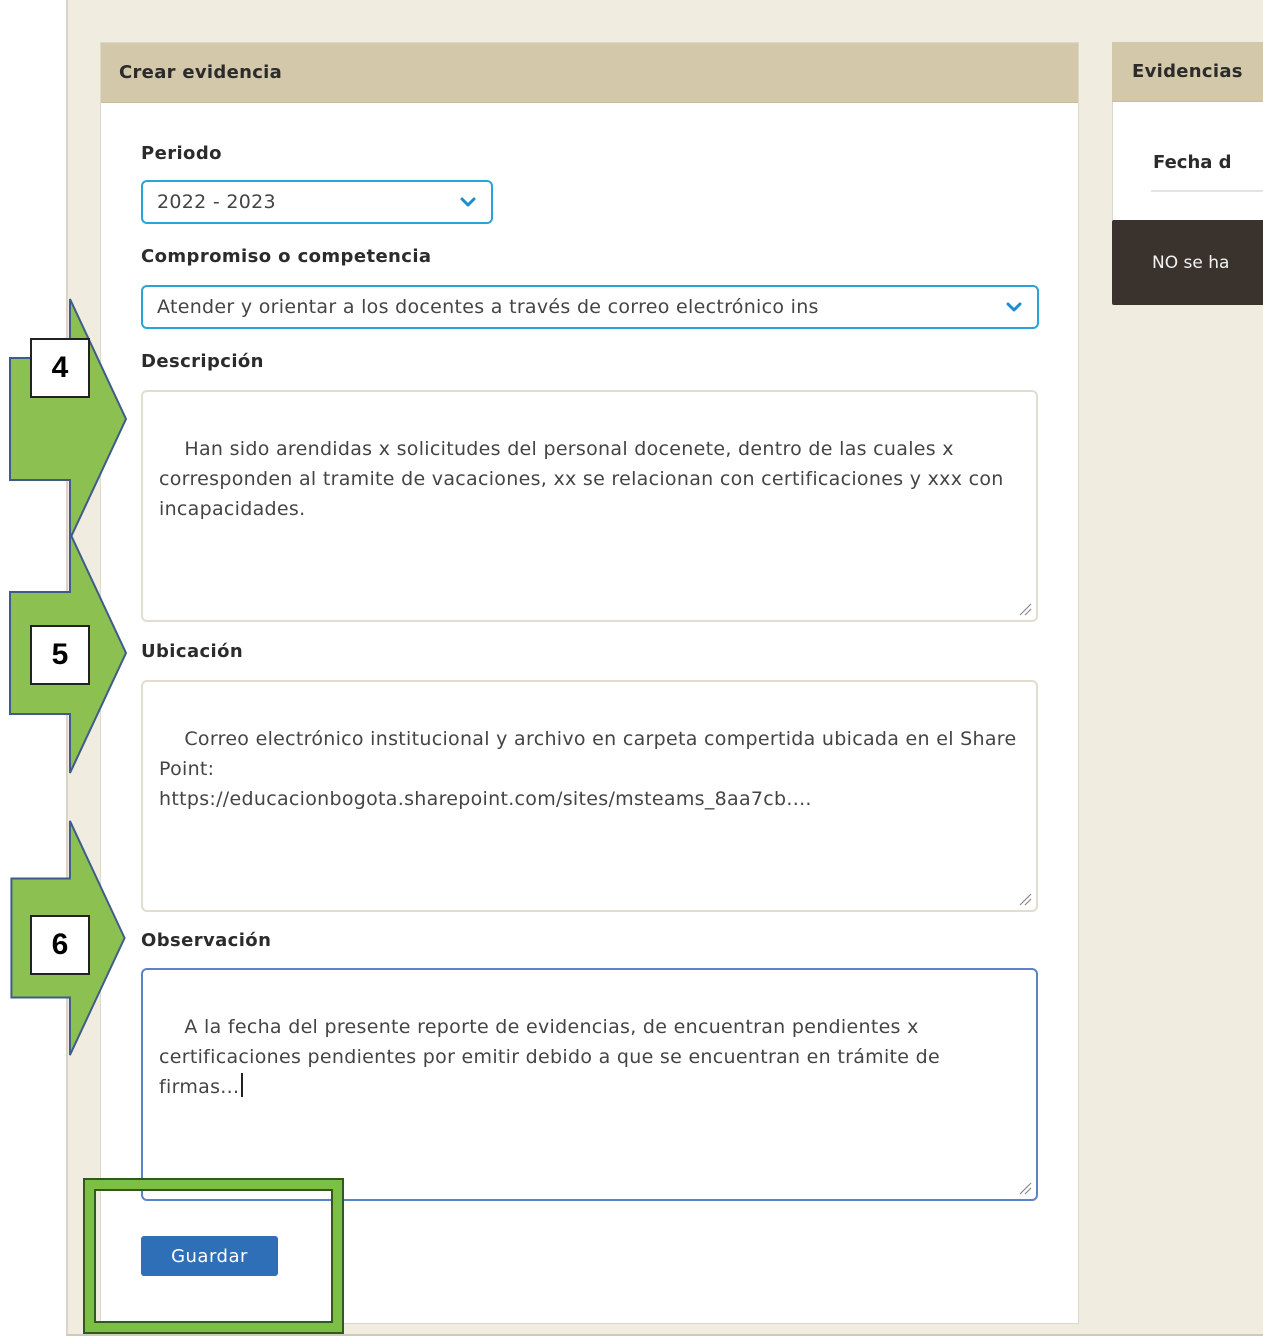 The image size is (1263, 1340). I want to click on list-table-header: Fecha d, so click(1187, 161).